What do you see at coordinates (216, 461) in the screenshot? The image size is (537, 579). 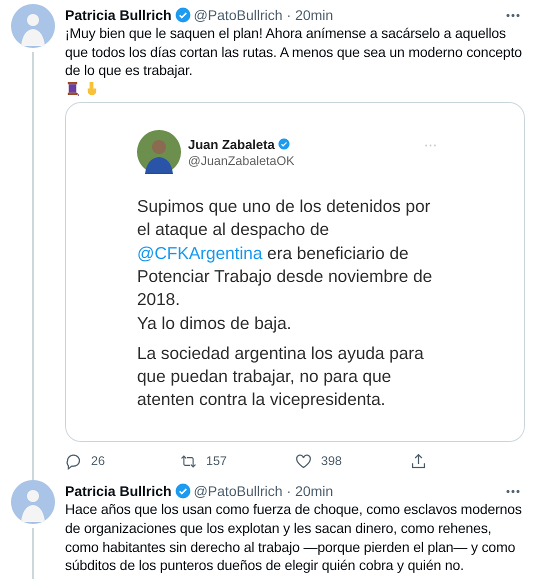 I see `retweet-count: 157` at bounding box center [216, 461].